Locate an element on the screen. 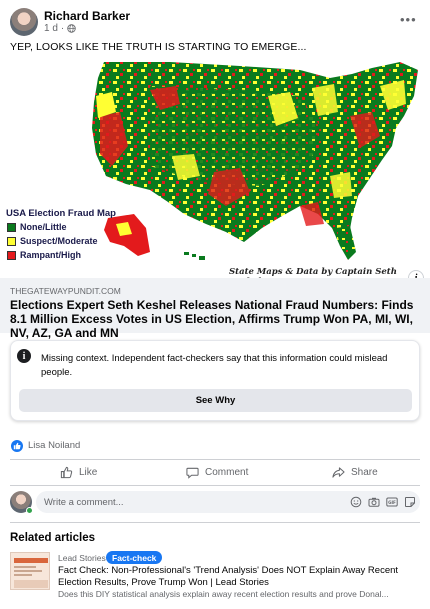 Image resolution: width=430 pixels, height=609 pixels. legend-item-none: None/Little is located at coordinates (37, 227).